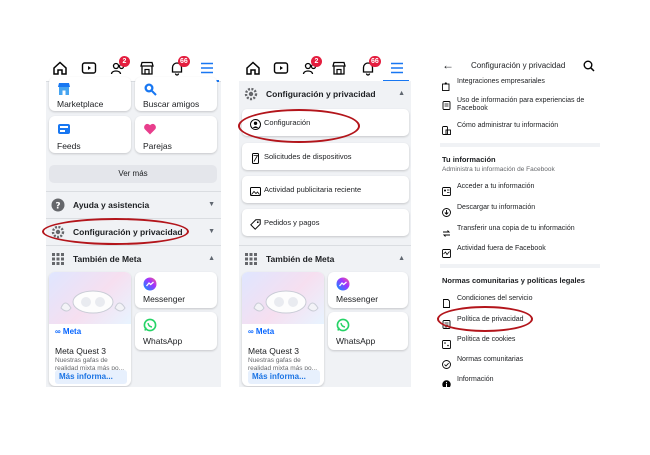 The image size is (650, 455). I want to click on settings-privacy-row: Configuración y privacidad ▼, so click(133, 232).